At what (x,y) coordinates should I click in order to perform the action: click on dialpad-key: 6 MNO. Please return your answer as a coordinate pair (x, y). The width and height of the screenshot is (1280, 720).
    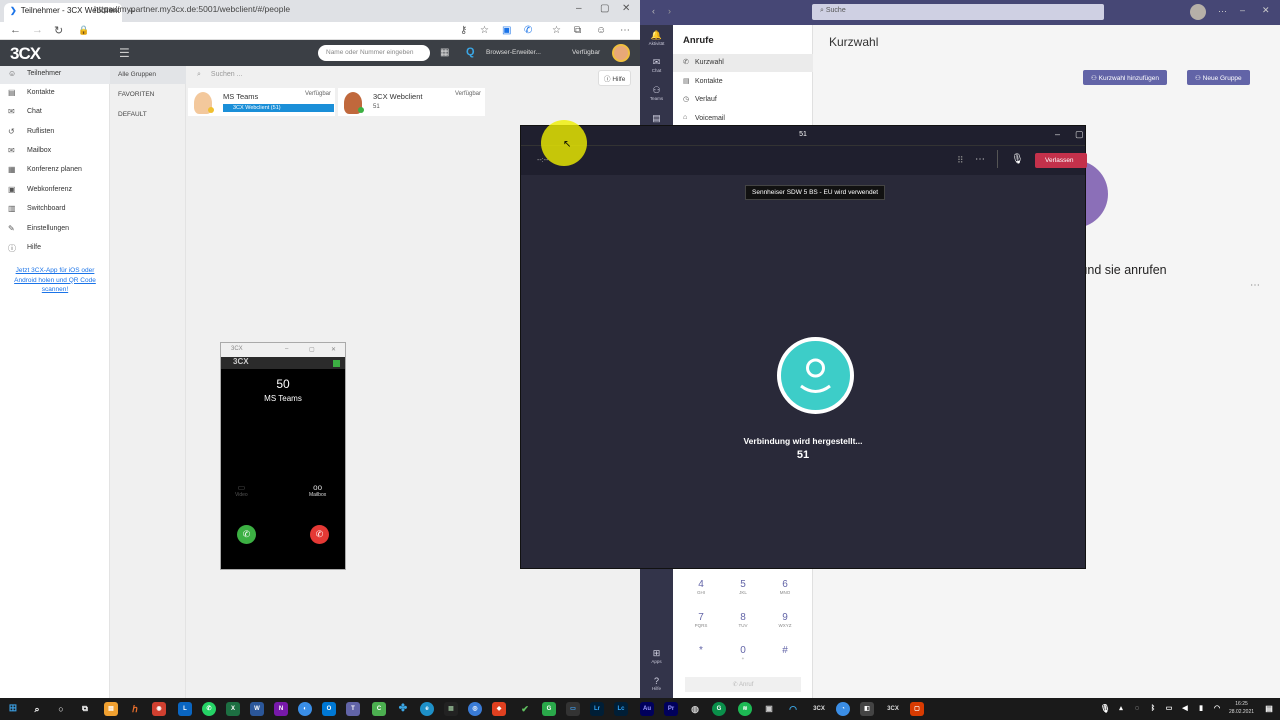
    Looking at the image, I should click on (785, 587).